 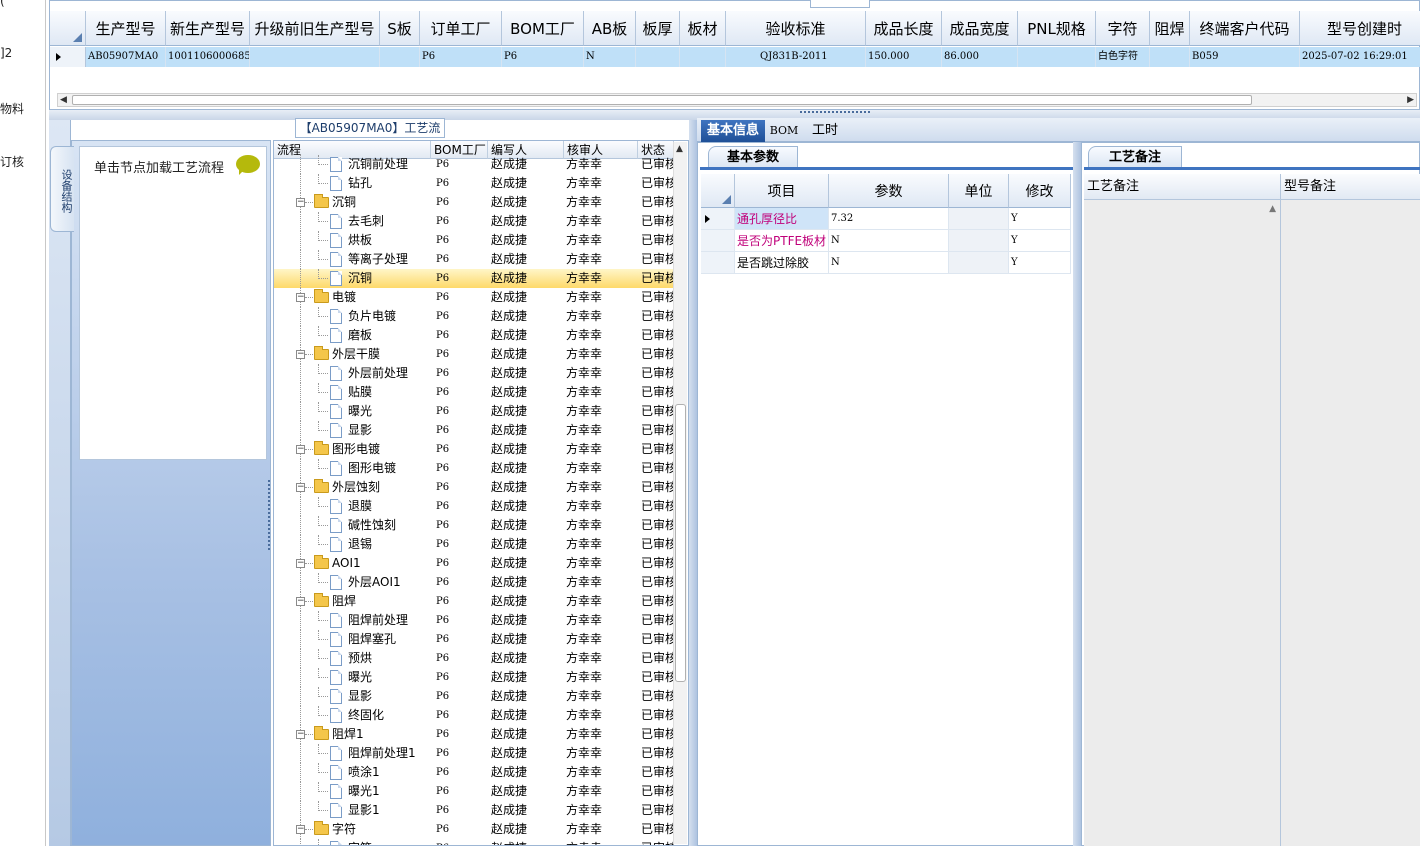 What do you see at coordinates (474, 842) in the screenshot?
I see `tree-row: 字符 P6 赵成捷方幸幸已审核` at bounding box center [474, 842].